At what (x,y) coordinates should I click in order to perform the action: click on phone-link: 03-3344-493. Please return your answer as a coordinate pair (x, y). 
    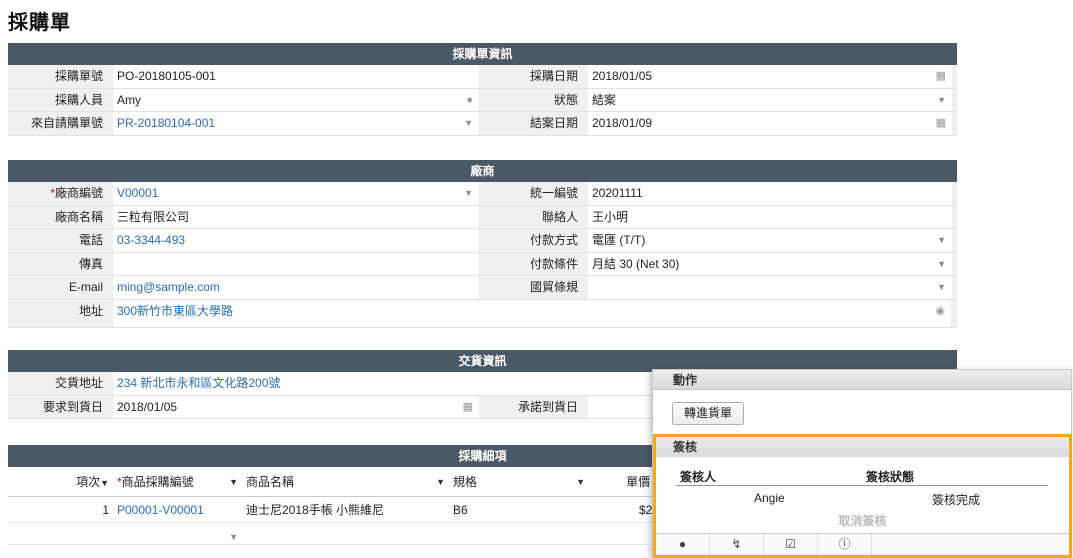
    Looking at the image, I should click on (151, 240).